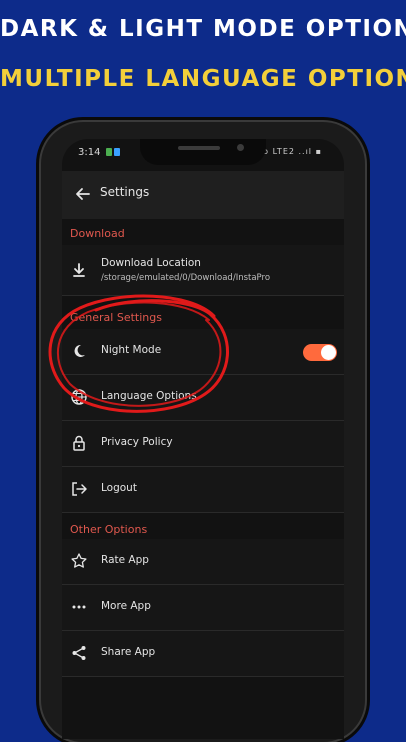 This screenshot has height=742, width=406. What do you see at coordinates (139, 353) in the screenshot?
I see `red-annotation-circle` at bounding box center [139, 353].